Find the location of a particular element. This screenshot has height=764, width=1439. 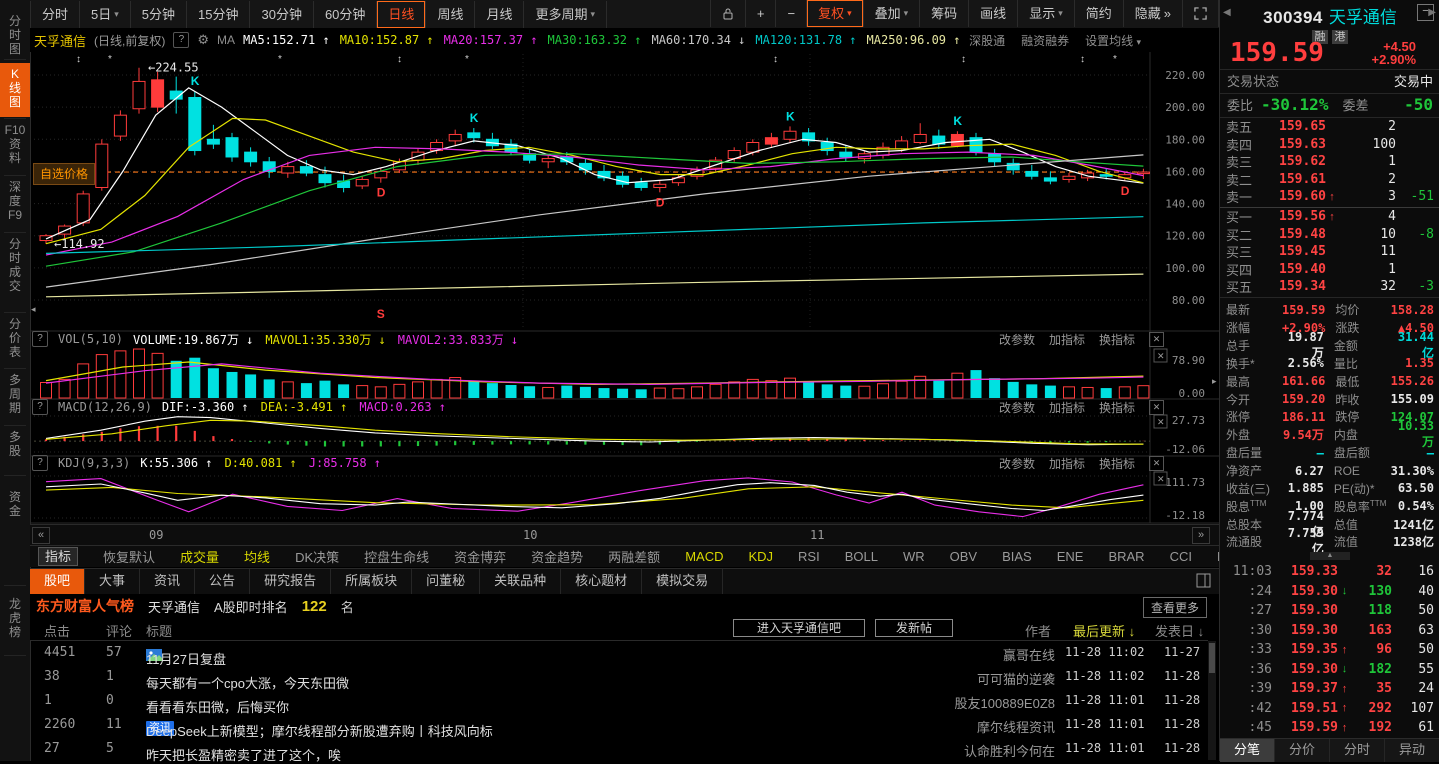

indicator-两融差额: 两融差额 is located at coordinates (634, 556).